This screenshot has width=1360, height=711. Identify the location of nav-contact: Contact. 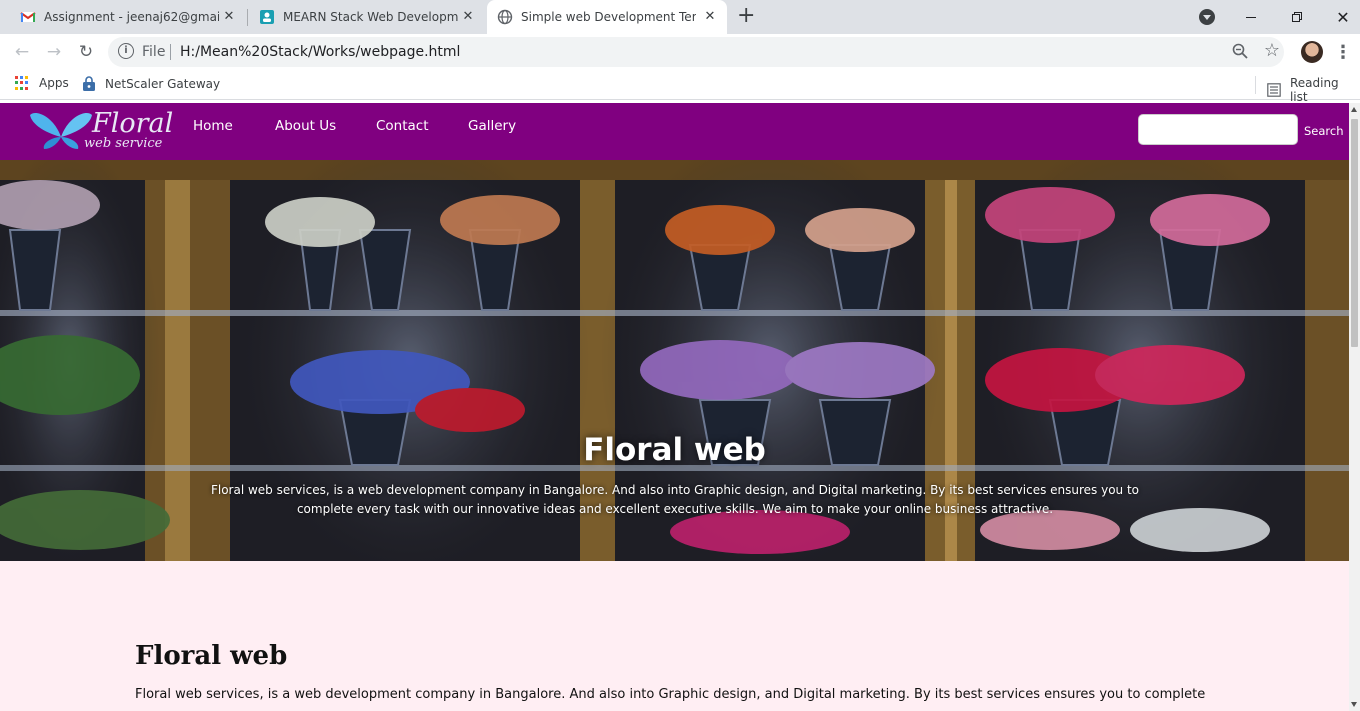
(402, 126).